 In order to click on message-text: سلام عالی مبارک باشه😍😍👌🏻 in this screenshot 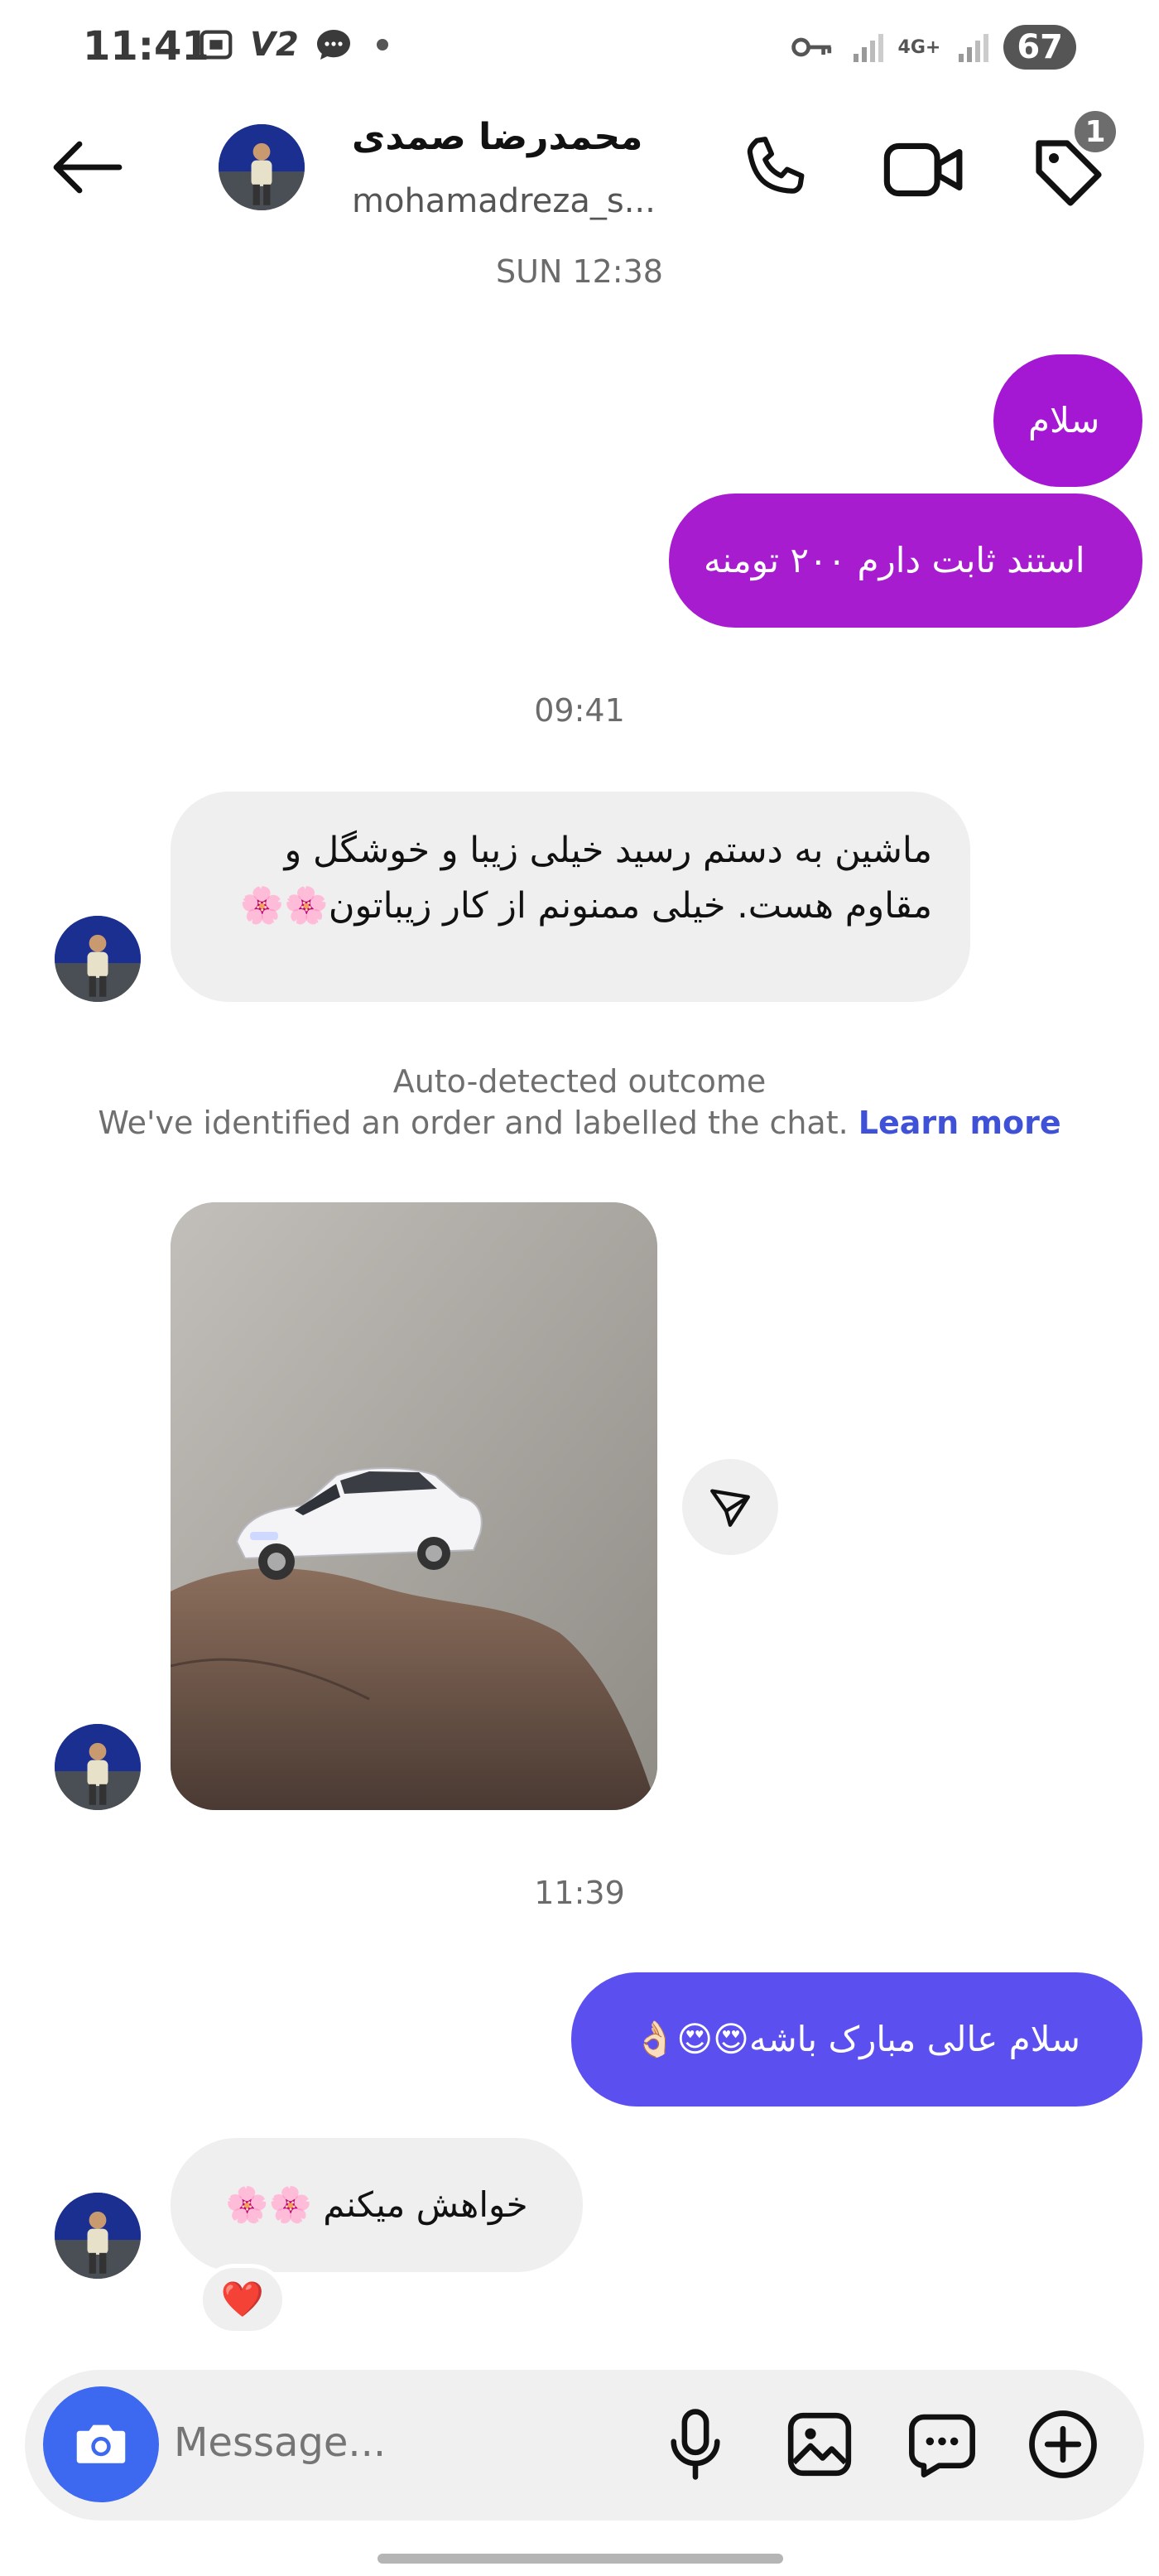, I will do `click(856, 2039)`.